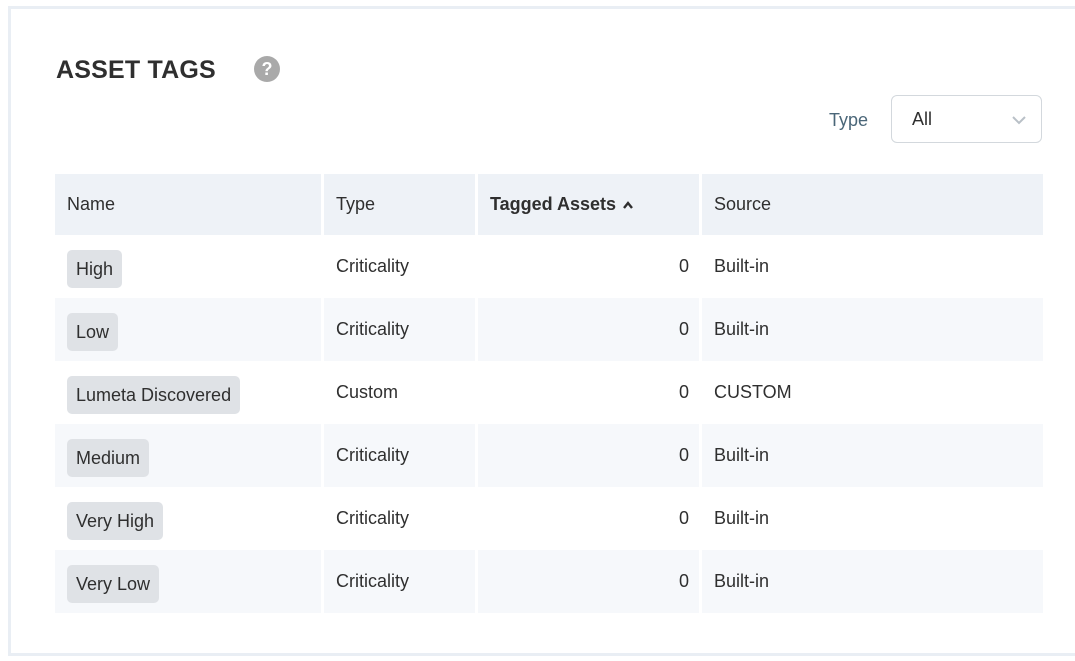 This screenshot has height=661, width=1075. I want to click on column-header-source: Source, so click(872, 204).